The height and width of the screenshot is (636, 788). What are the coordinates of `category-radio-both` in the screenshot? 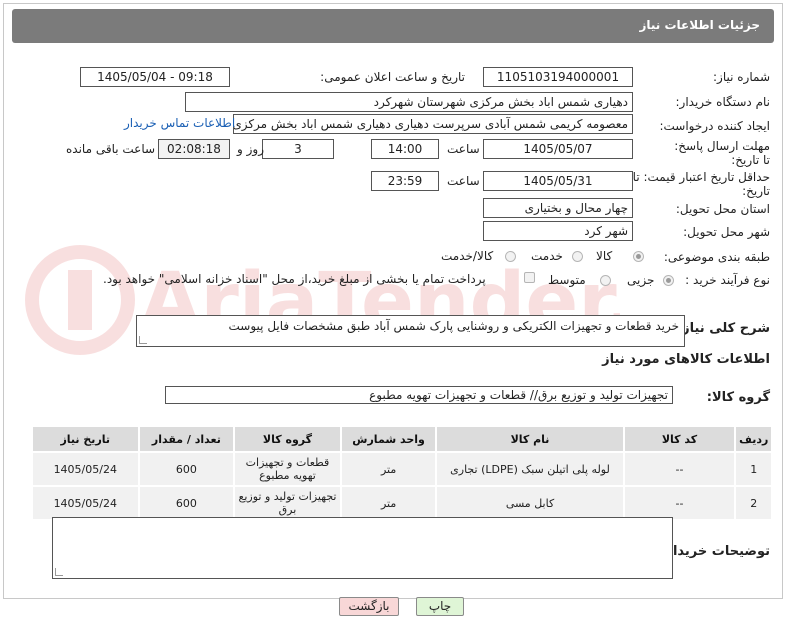 It's located at (510, 256).